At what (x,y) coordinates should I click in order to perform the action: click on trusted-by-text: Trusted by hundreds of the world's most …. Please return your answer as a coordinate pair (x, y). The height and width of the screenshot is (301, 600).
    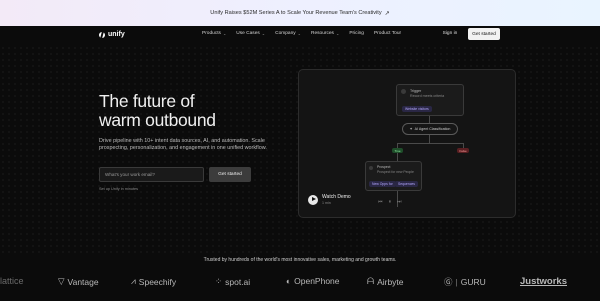
    Looking at the image, I should click on (300, 260).